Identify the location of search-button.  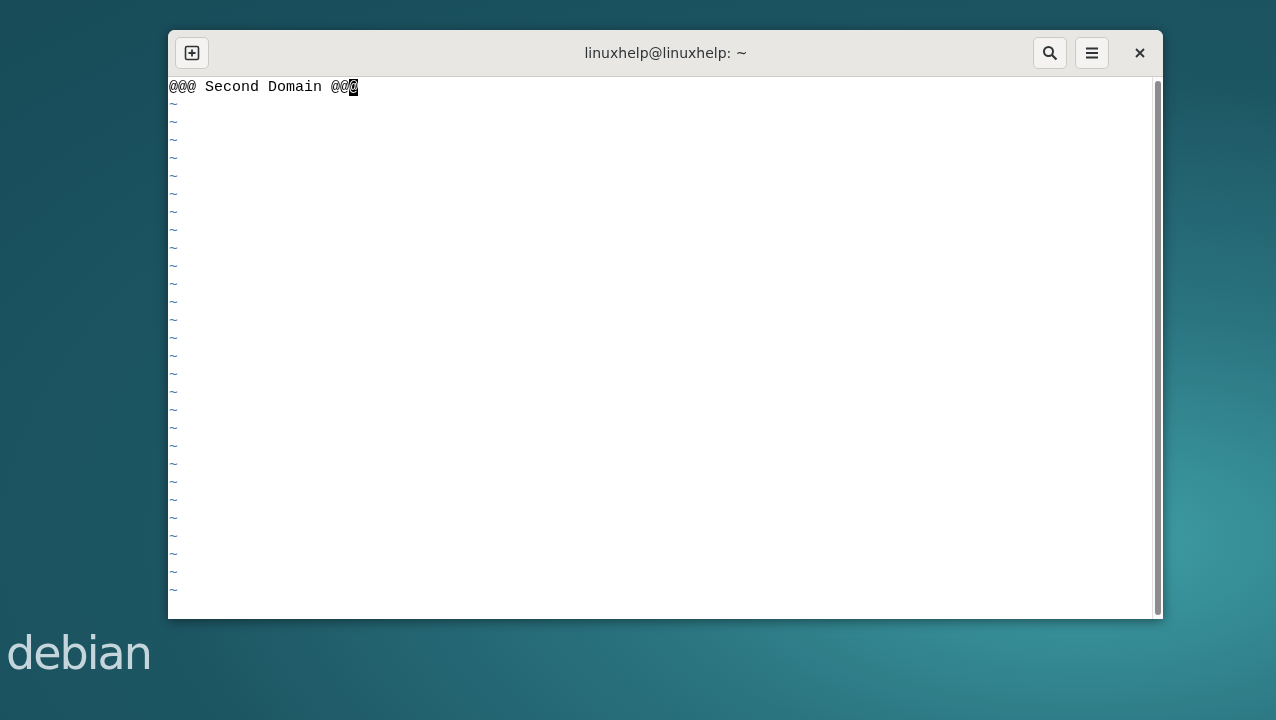
(1050, 53).